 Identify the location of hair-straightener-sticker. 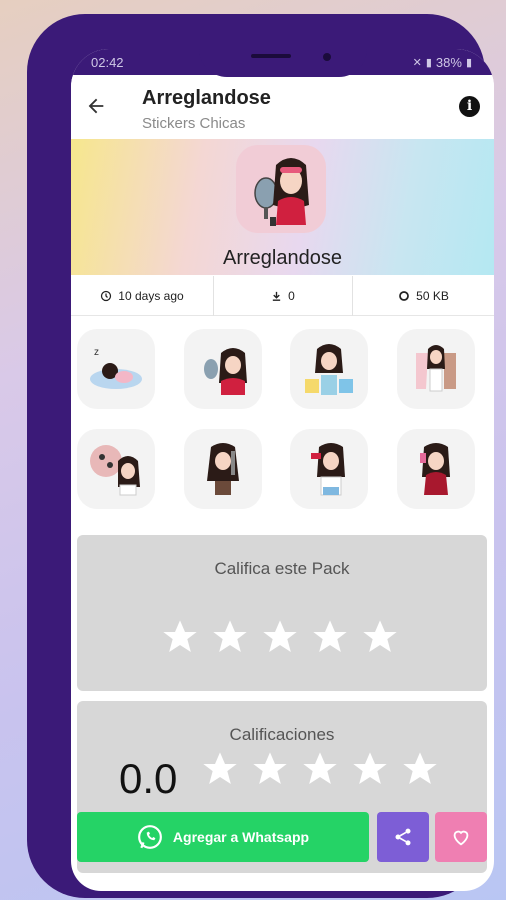
(223, 469).